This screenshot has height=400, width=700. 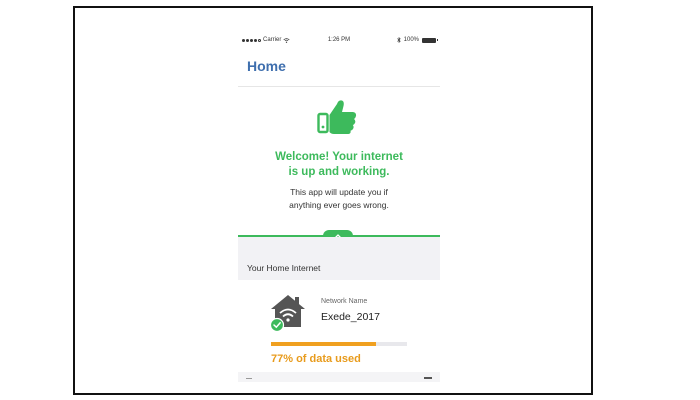 I want to click on data-usage-text: 77% of data used, so click(x=316, y=359).